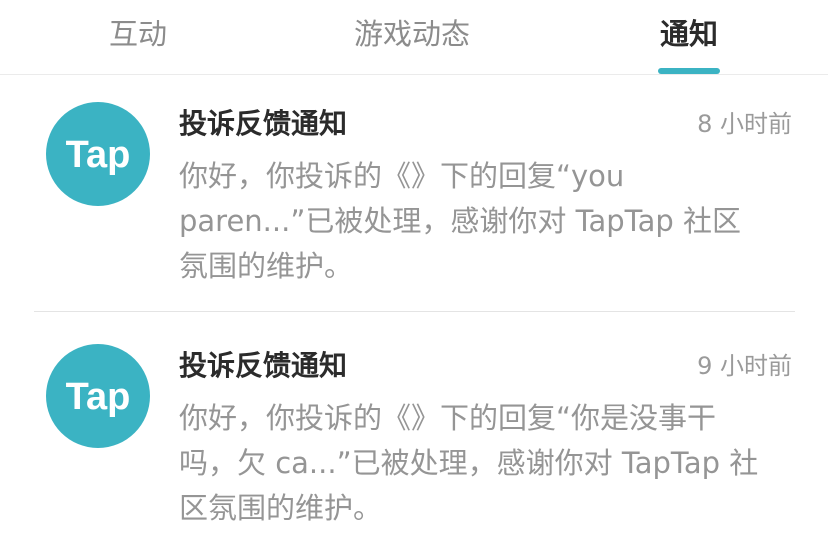 This screenshot has width=828, height=544. I want to click on tab-notifications: 通知, so click(689, 34).